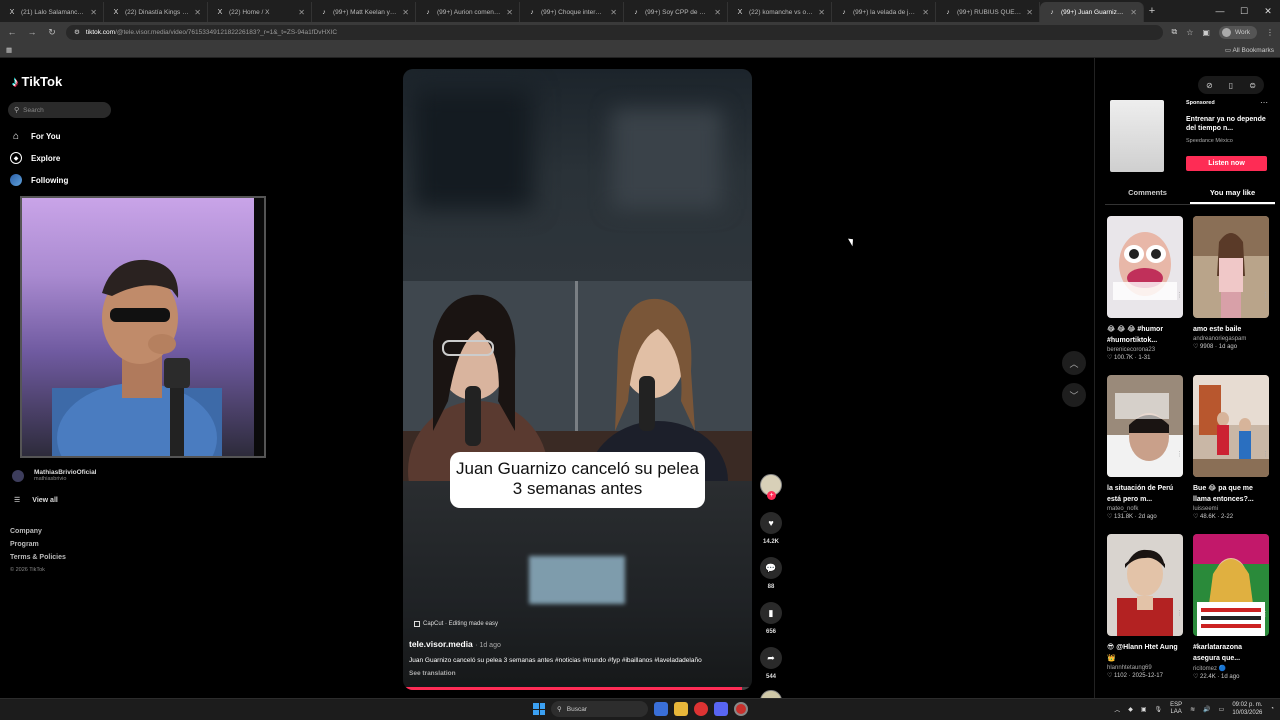 Image resolution: width=1280 pixels, height=720 pixels. I want to click on chrome-icon, so click(701, 709).